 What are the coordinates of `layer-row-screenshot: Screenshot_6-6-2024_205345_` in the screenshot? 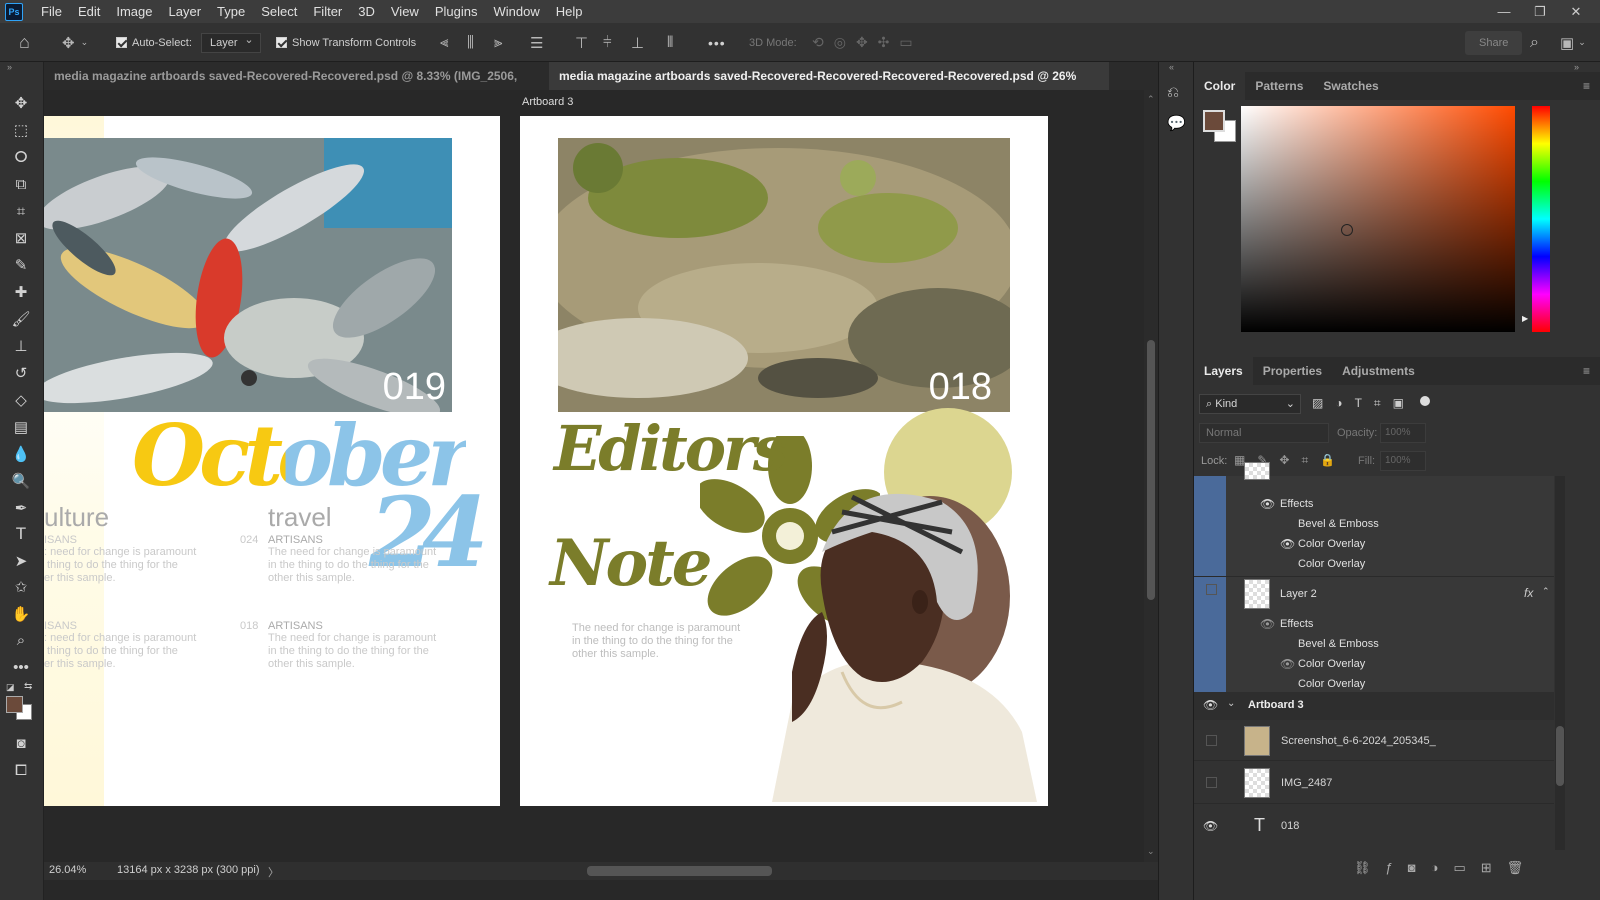 It's located at (1374, 741).